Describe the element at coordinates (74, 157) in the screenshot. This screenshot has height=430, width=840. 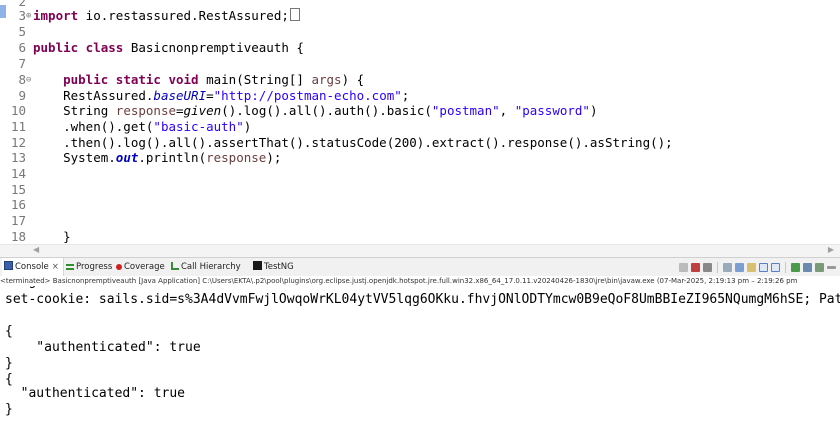
I see `code-token: System.` at that location.